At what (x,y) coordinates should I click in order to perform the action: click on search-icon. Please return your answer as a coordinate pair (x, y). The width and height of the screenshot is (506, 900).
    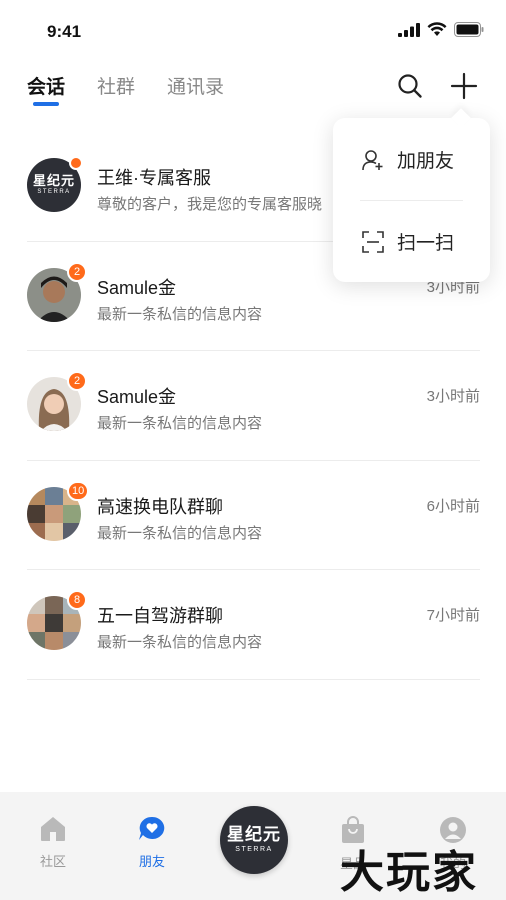
    Looking at the image, I should click on (410, 86).